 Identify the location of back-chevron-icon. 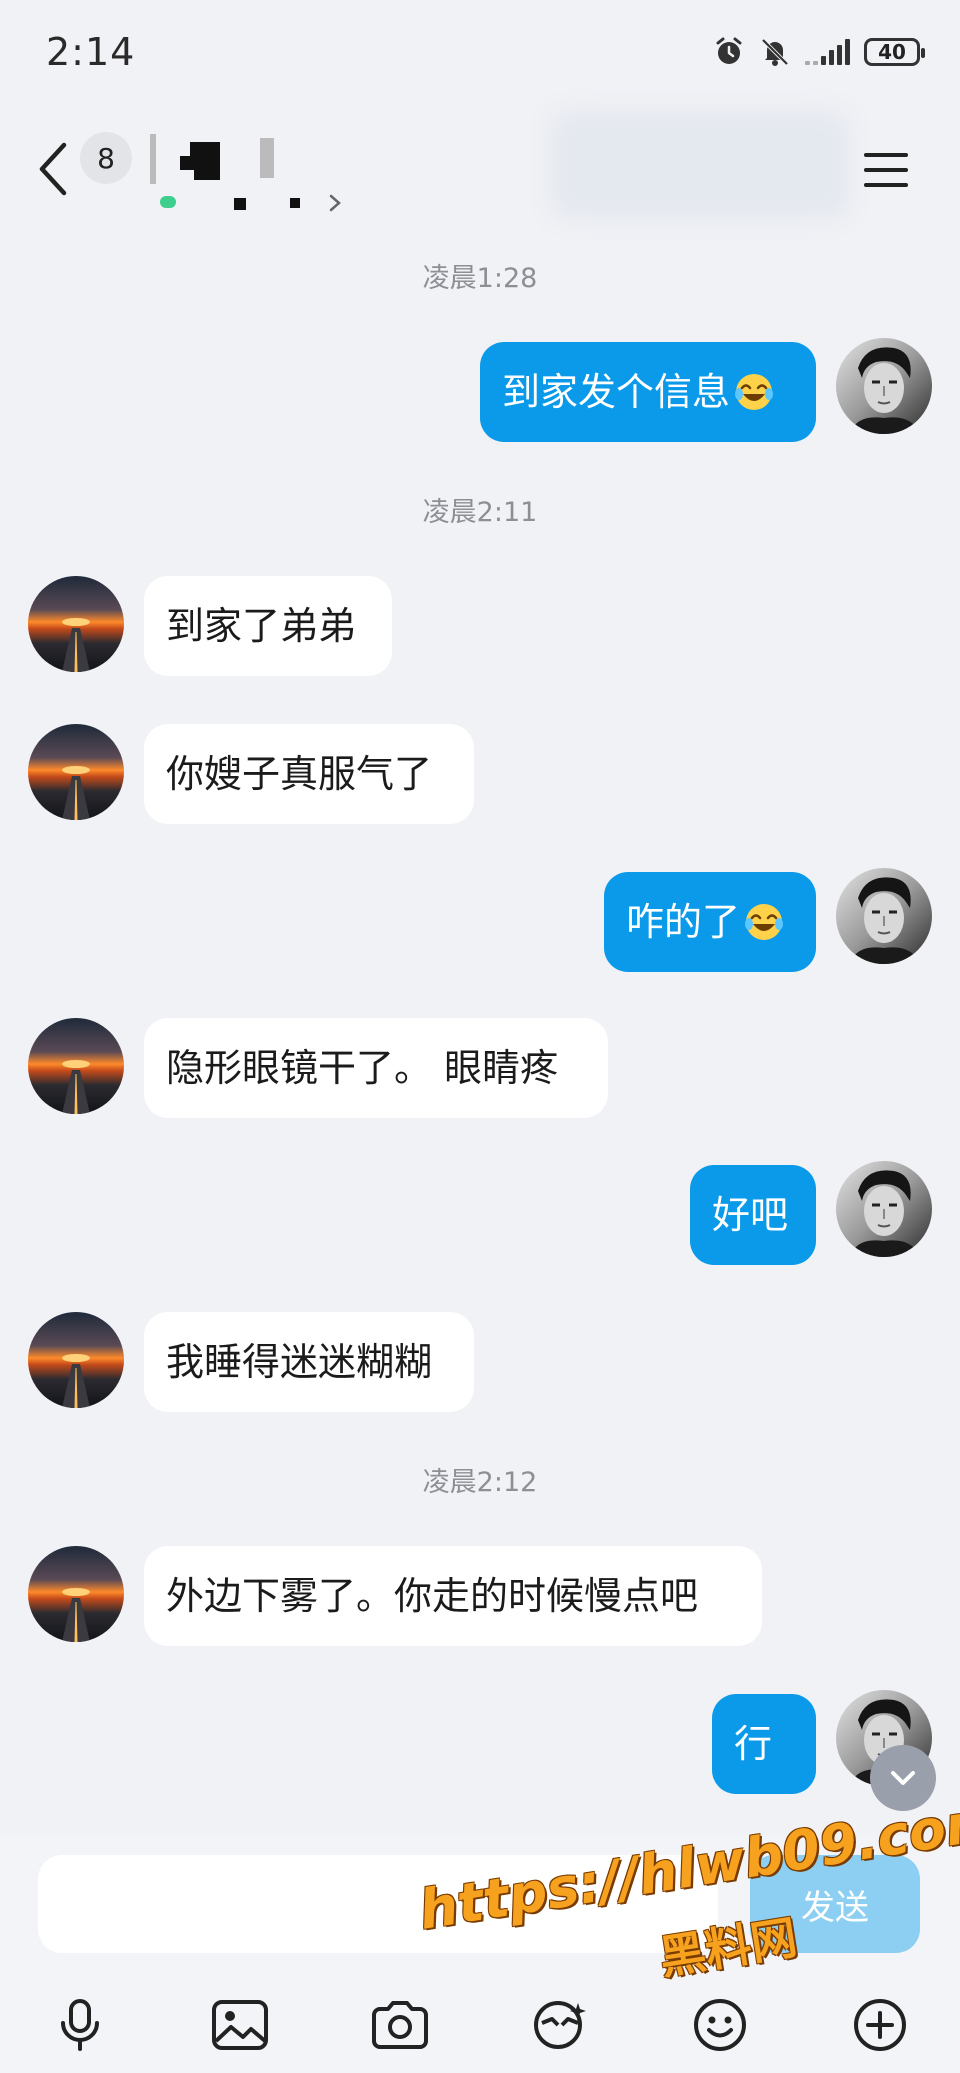
(53, 169).